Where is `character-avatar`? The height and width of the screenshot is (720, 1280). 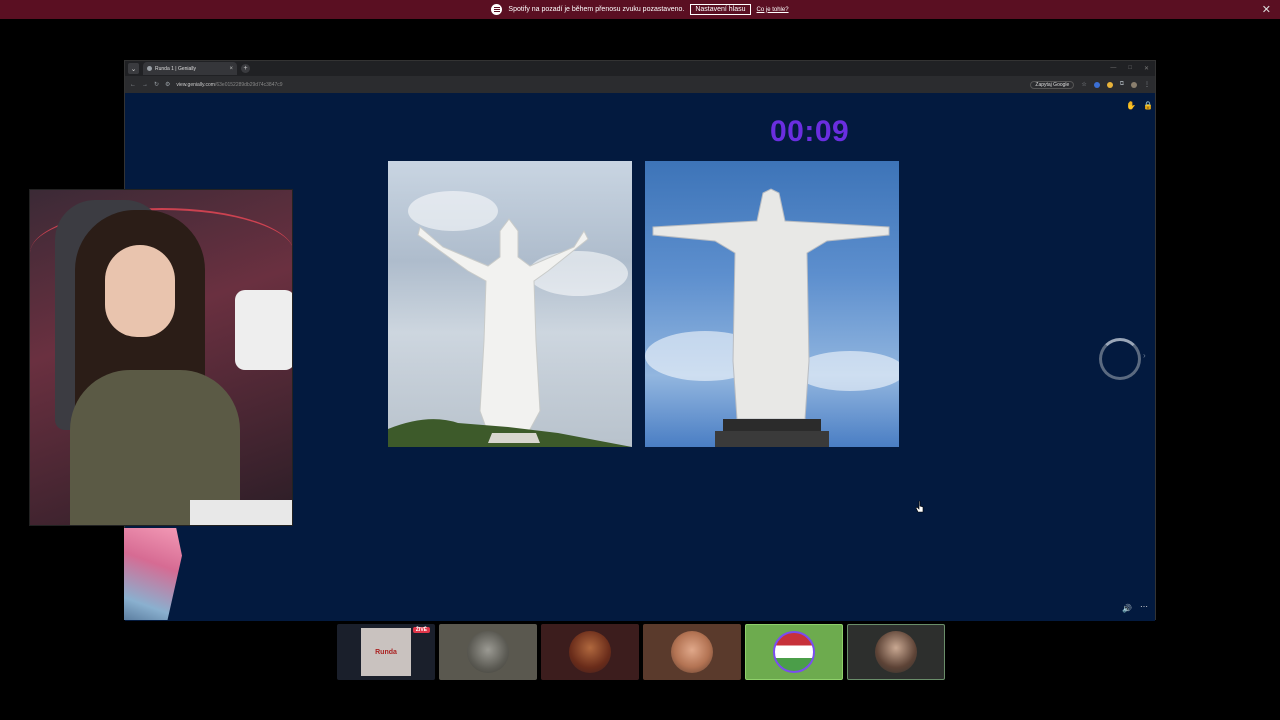
character-avatar is located at coordinates (590, 652).